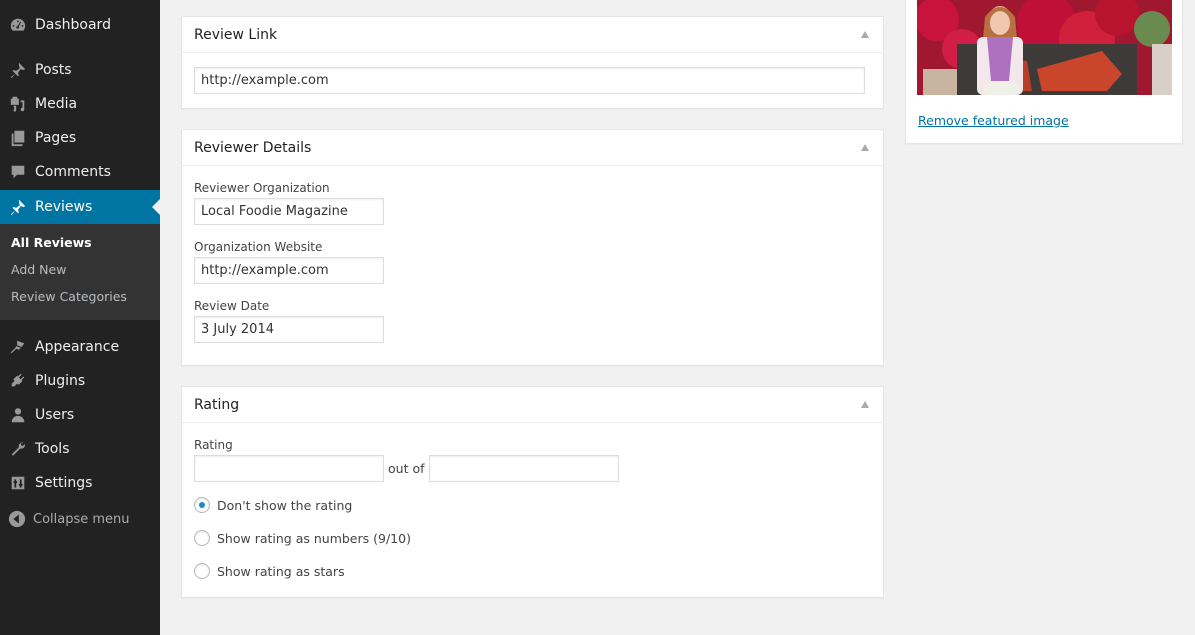 This screenshot has width=1195, height=635. Describe the element at coordinates (80, 449) in the screenshot. I see `menu-item-tools: Tools` at that location.